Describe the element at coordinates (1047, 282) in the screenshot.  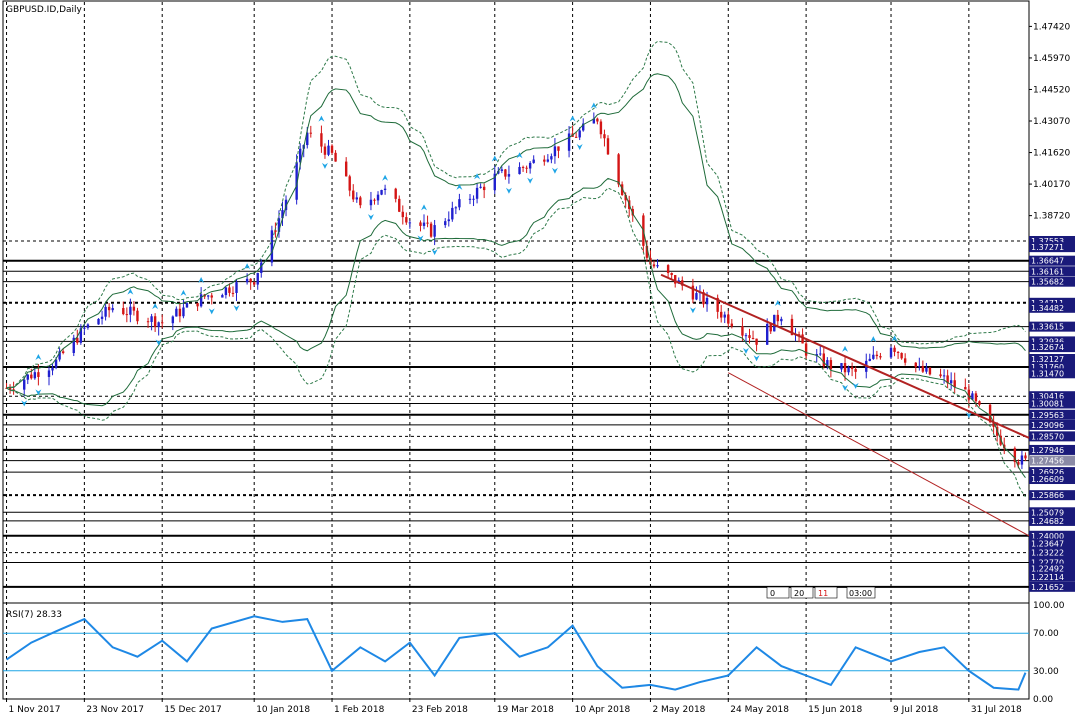
I see `price-tag-label: 1.35682` at that location.